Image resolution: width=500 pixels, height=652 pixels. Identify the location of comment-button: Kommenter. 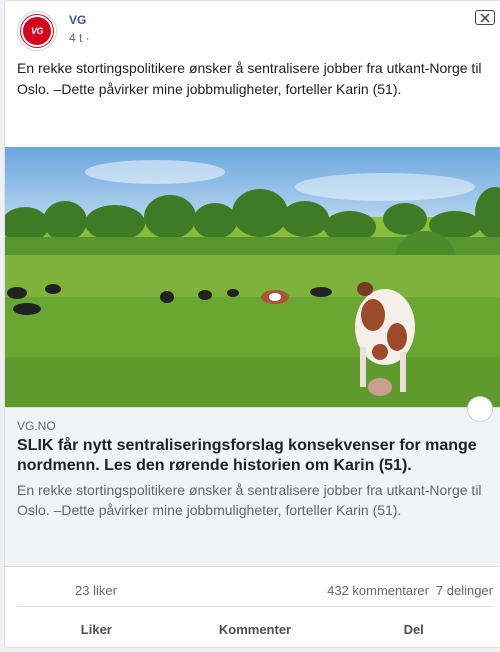
(255, 629).